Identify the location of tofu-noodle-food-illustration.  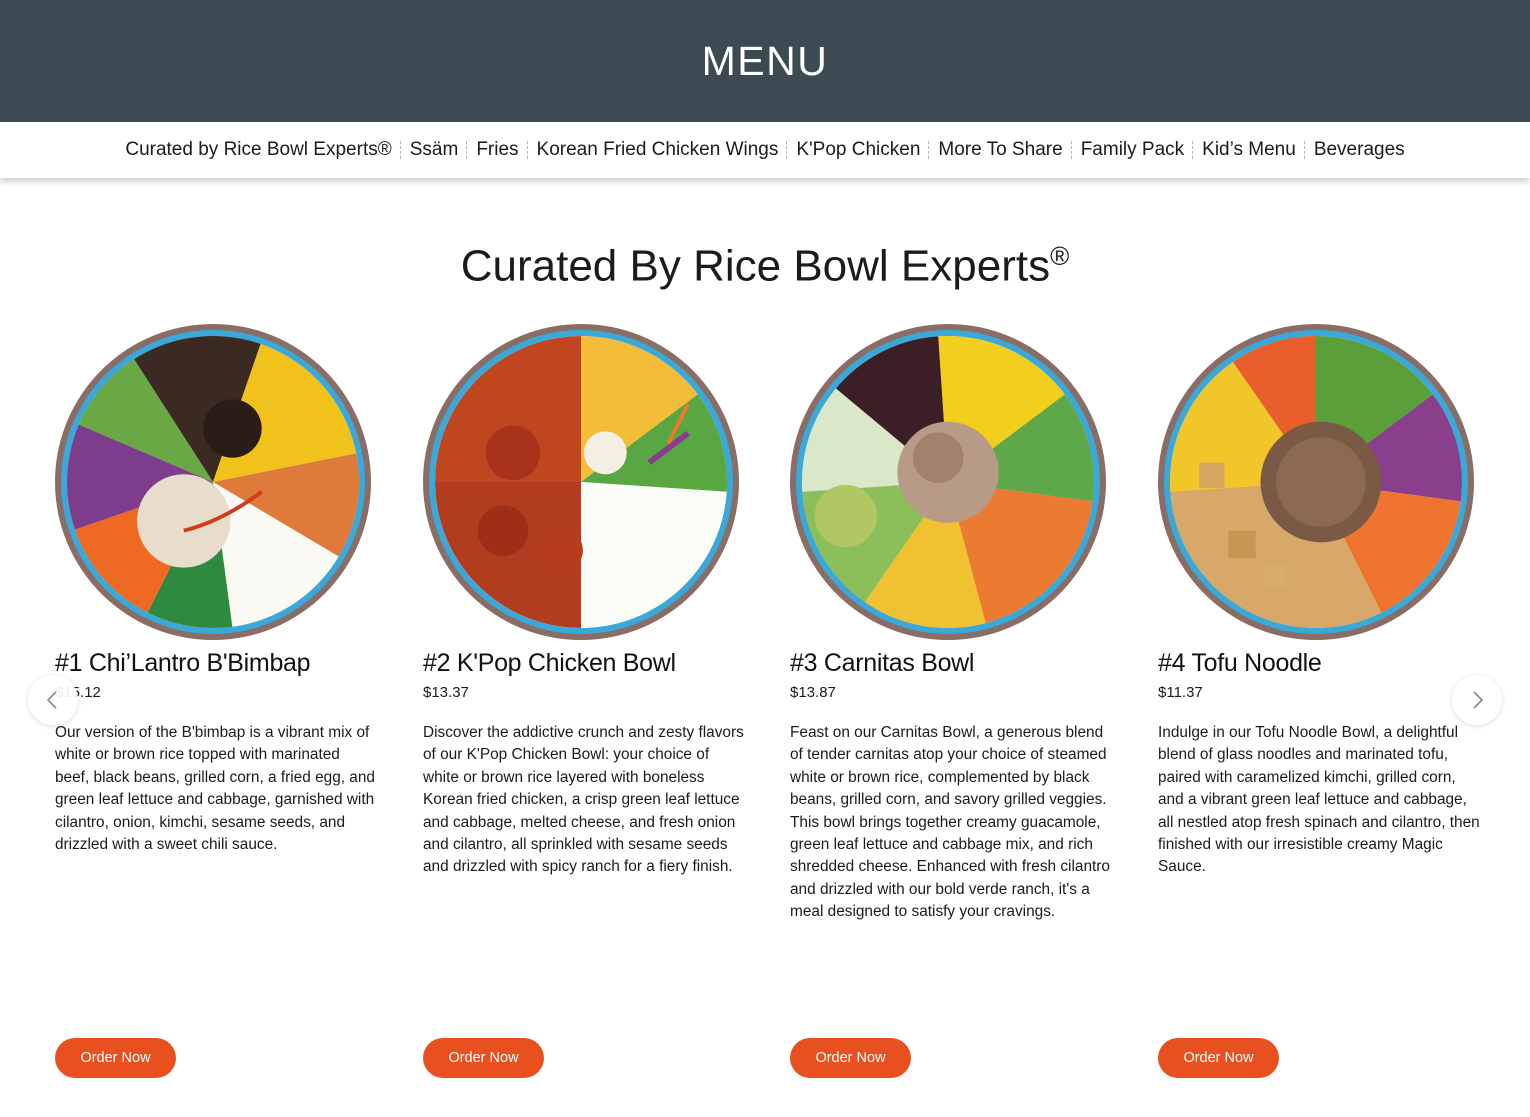
(1316, 482).